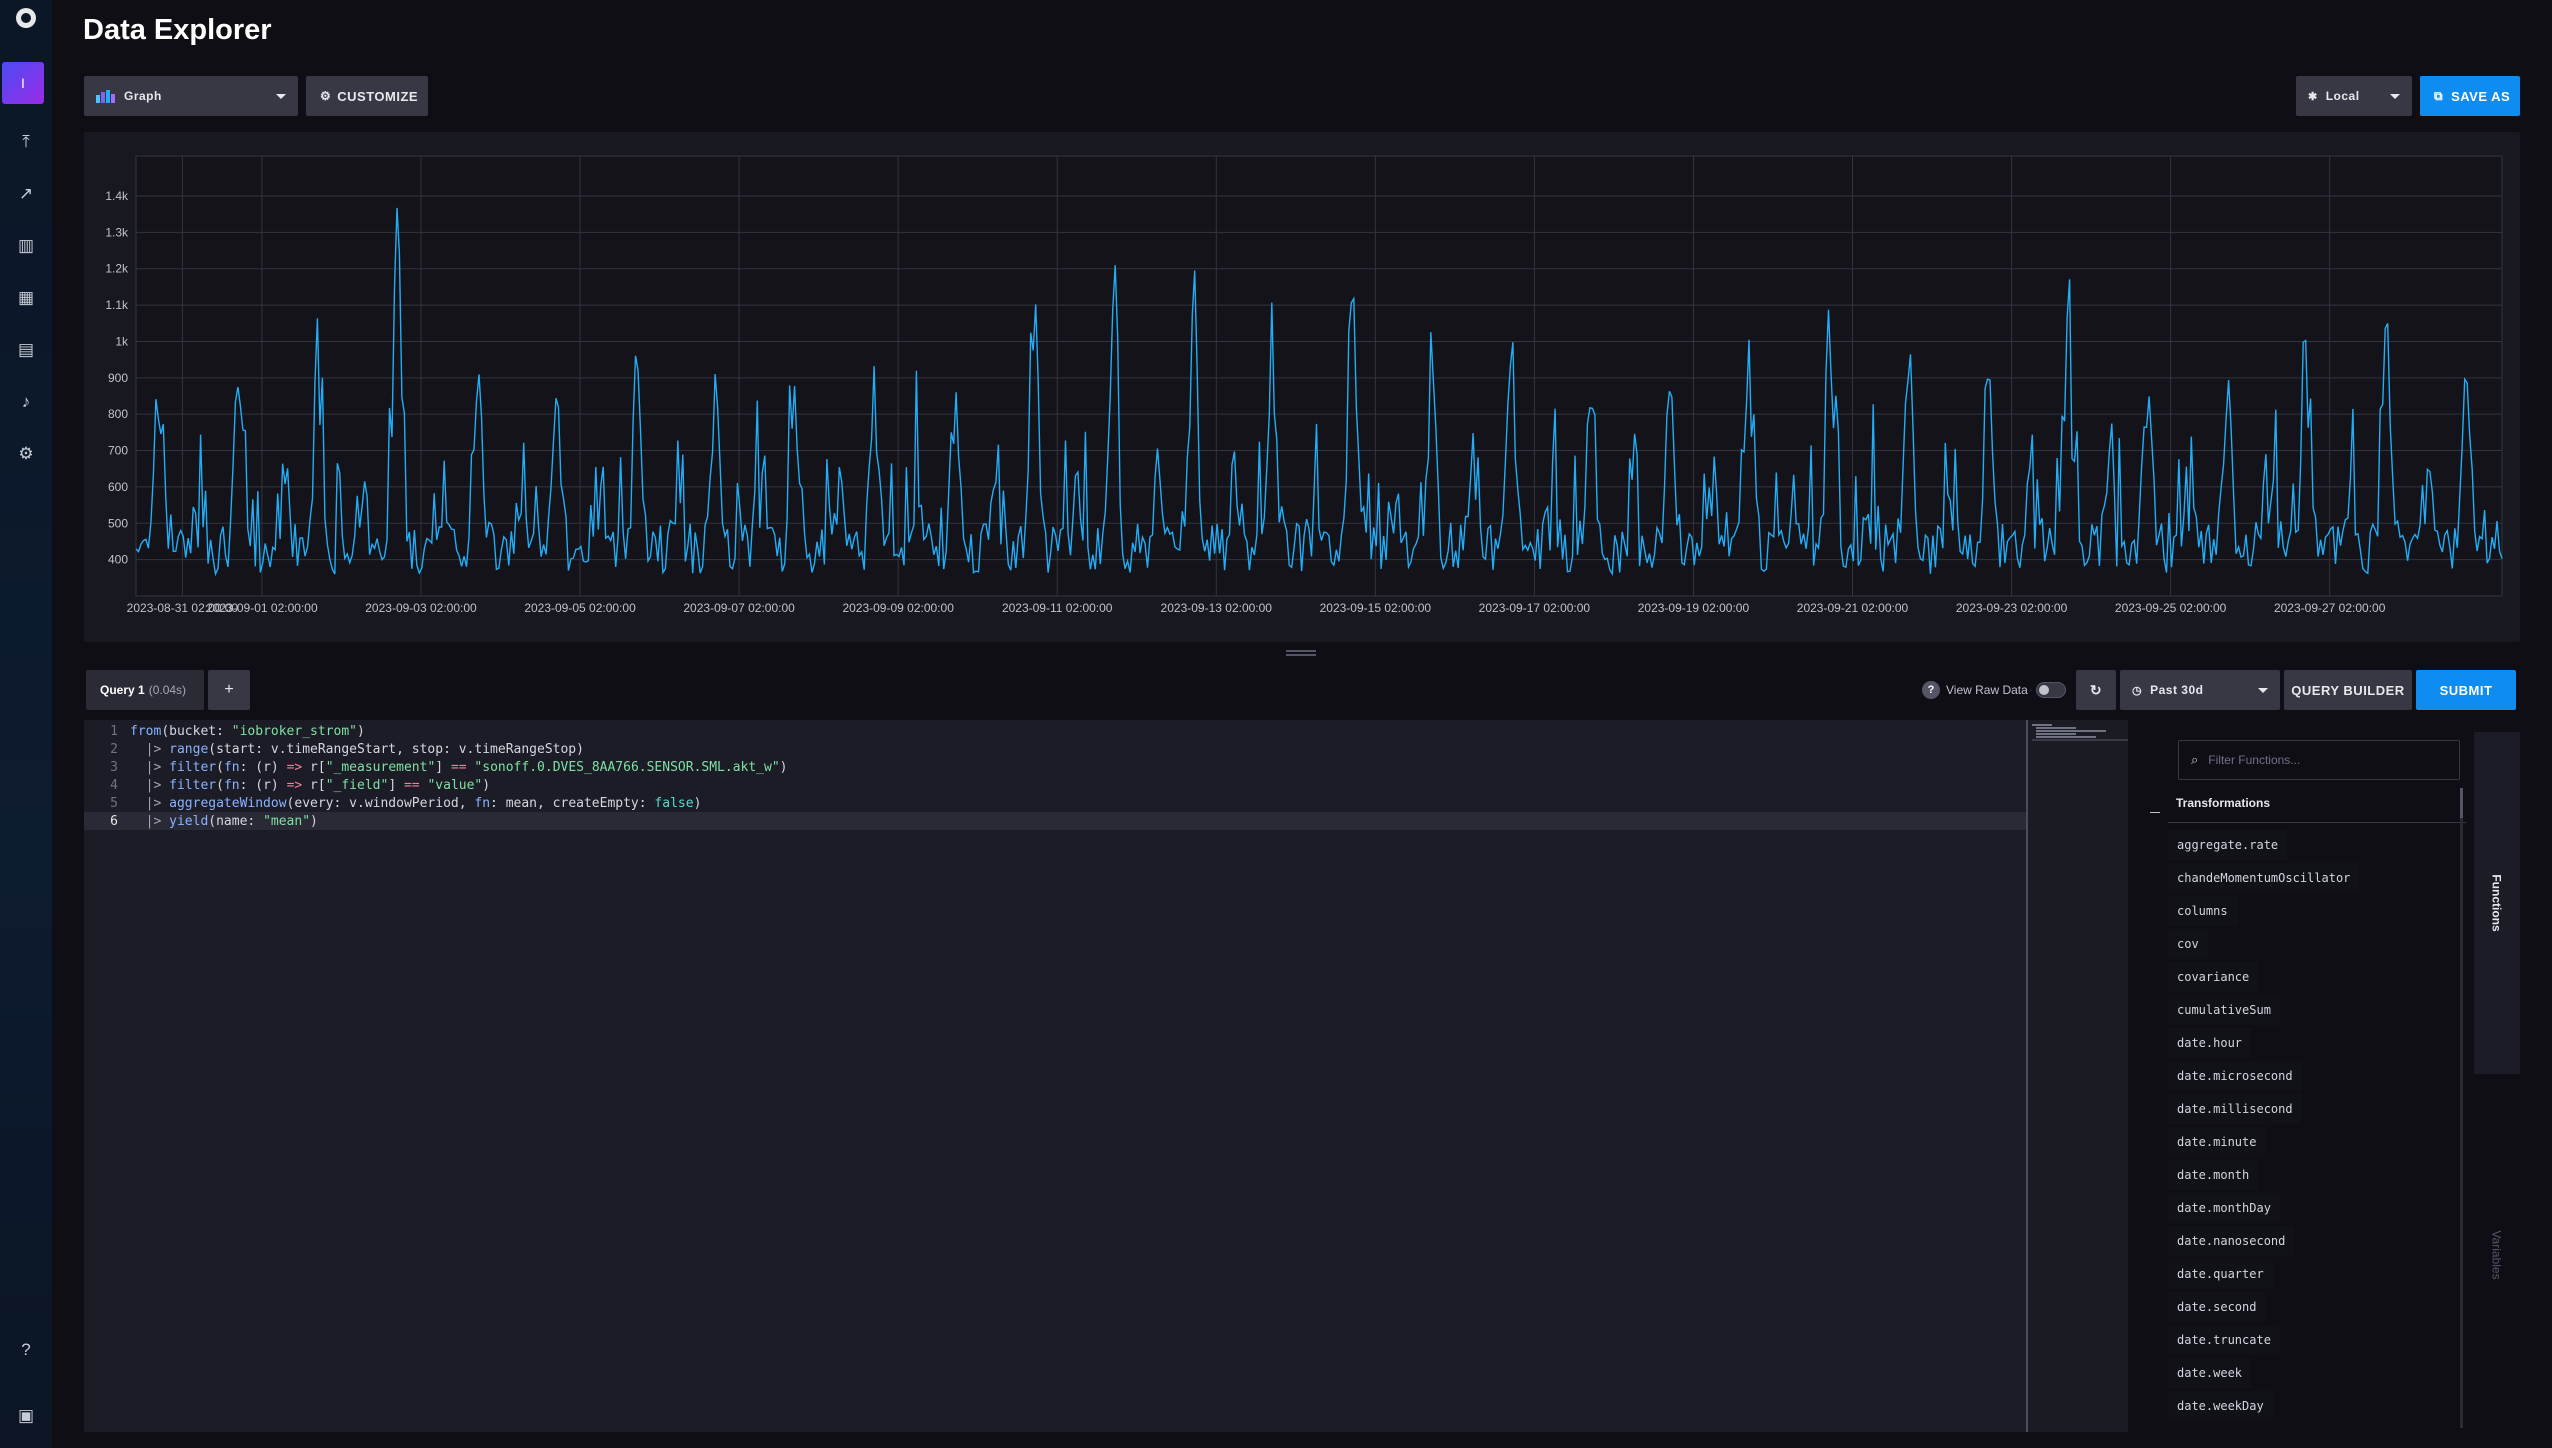 This screenshot has width=2552, height=1448. Describe the element at coordinates (247, 731) in the screenshot. I see `code-text: from(bucket: "iobroker_strom")` at that location.